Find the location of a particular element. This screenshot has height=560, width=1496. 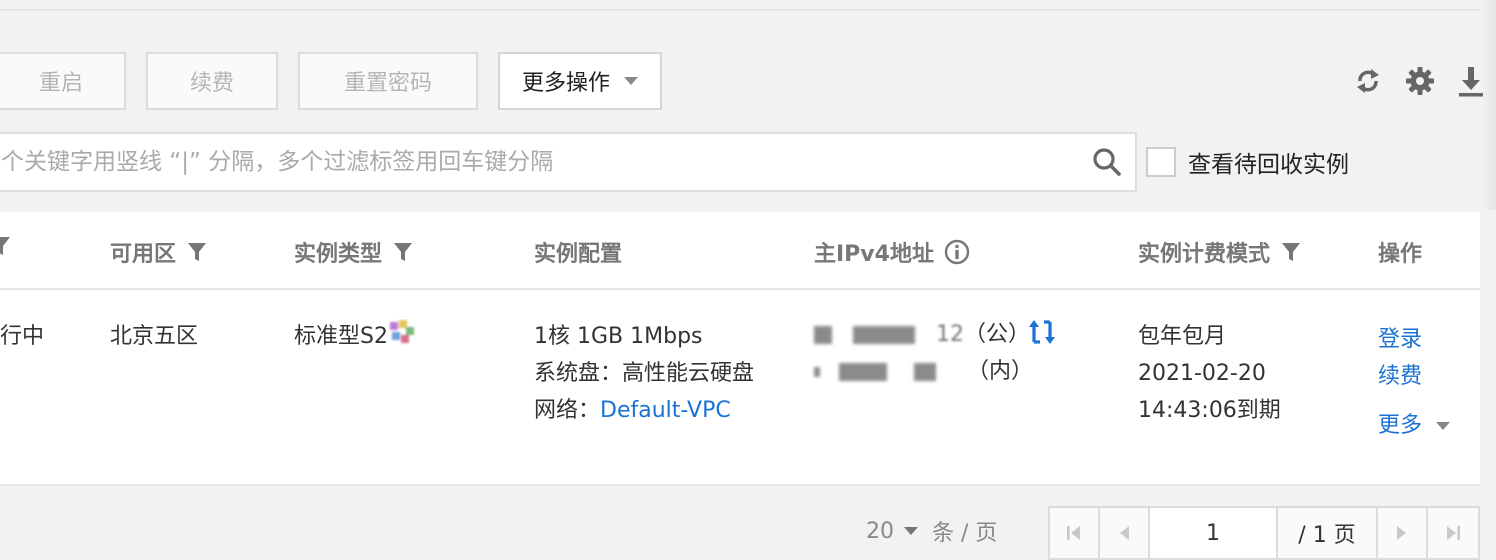

renew-button: 续费 is located at coordinates (212, 81).